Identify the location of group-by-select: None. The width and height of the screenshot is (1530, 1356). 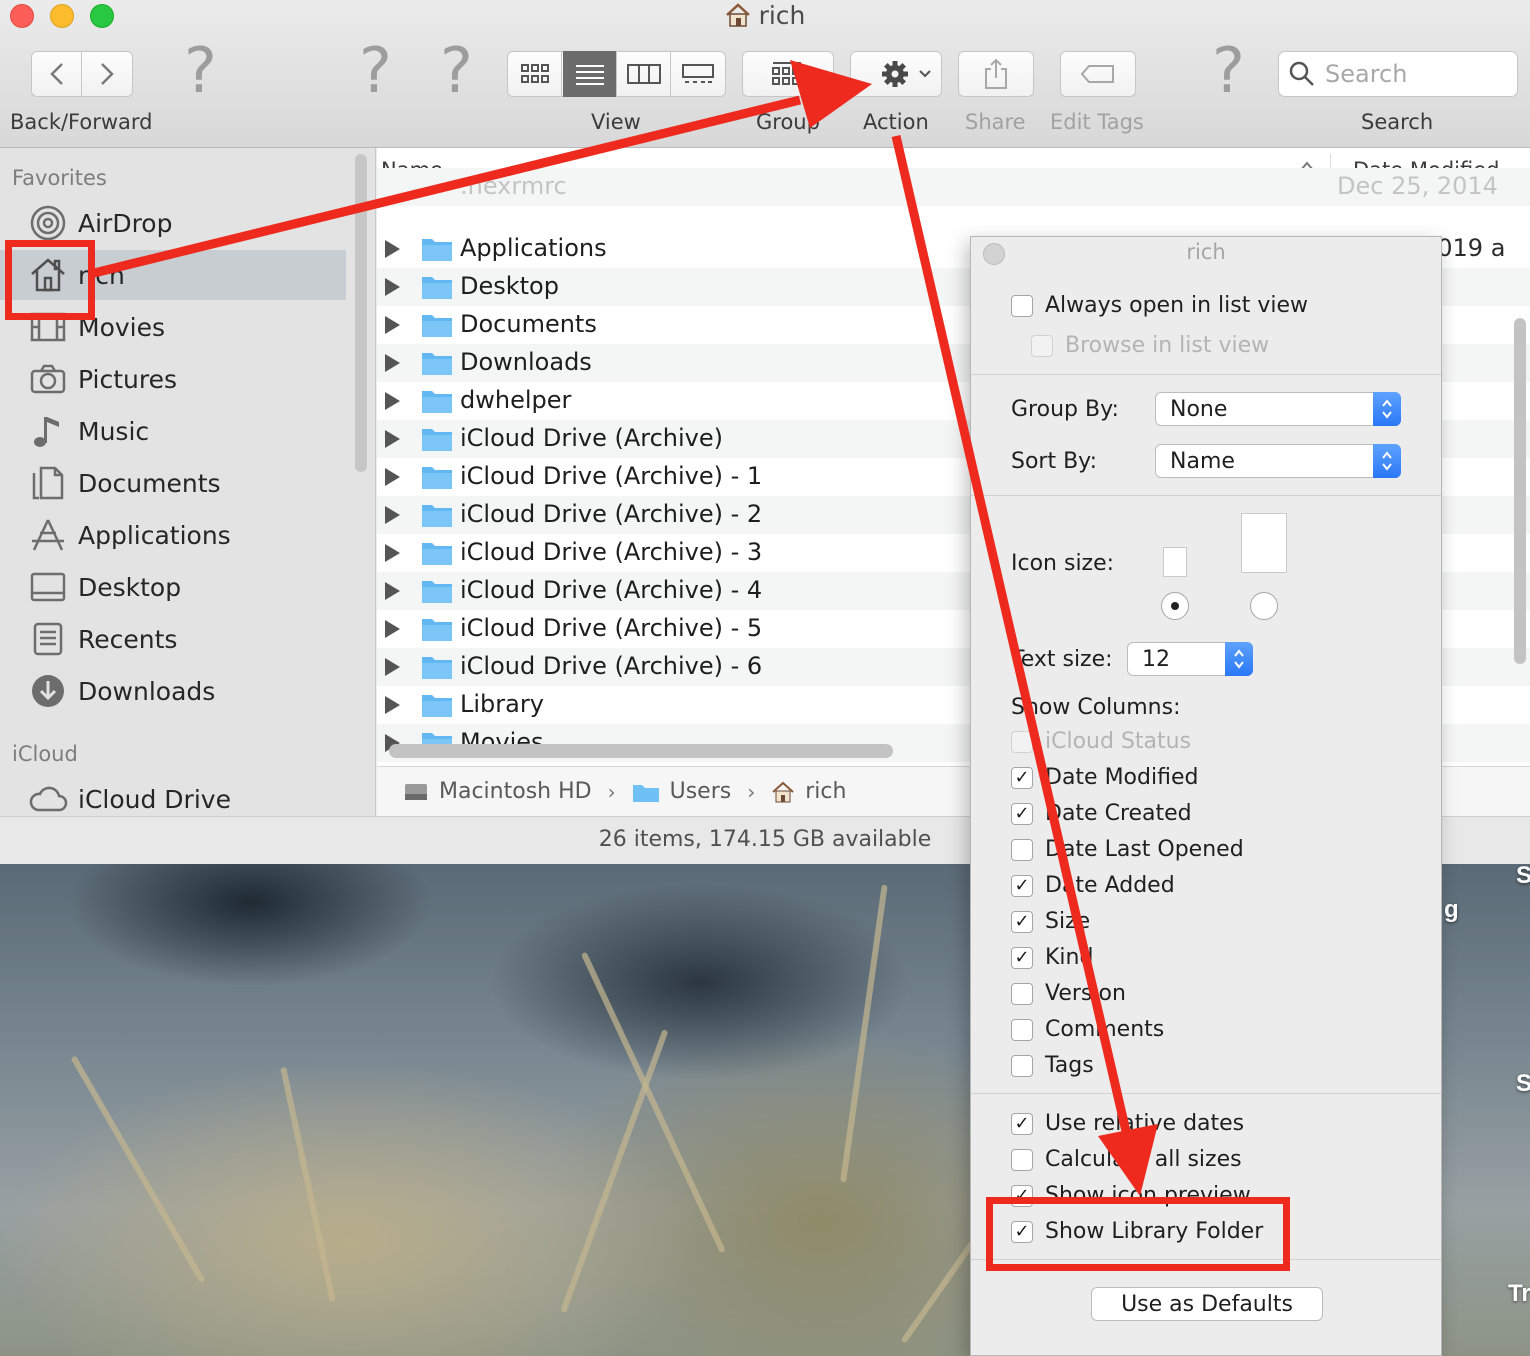
(1278, 409).